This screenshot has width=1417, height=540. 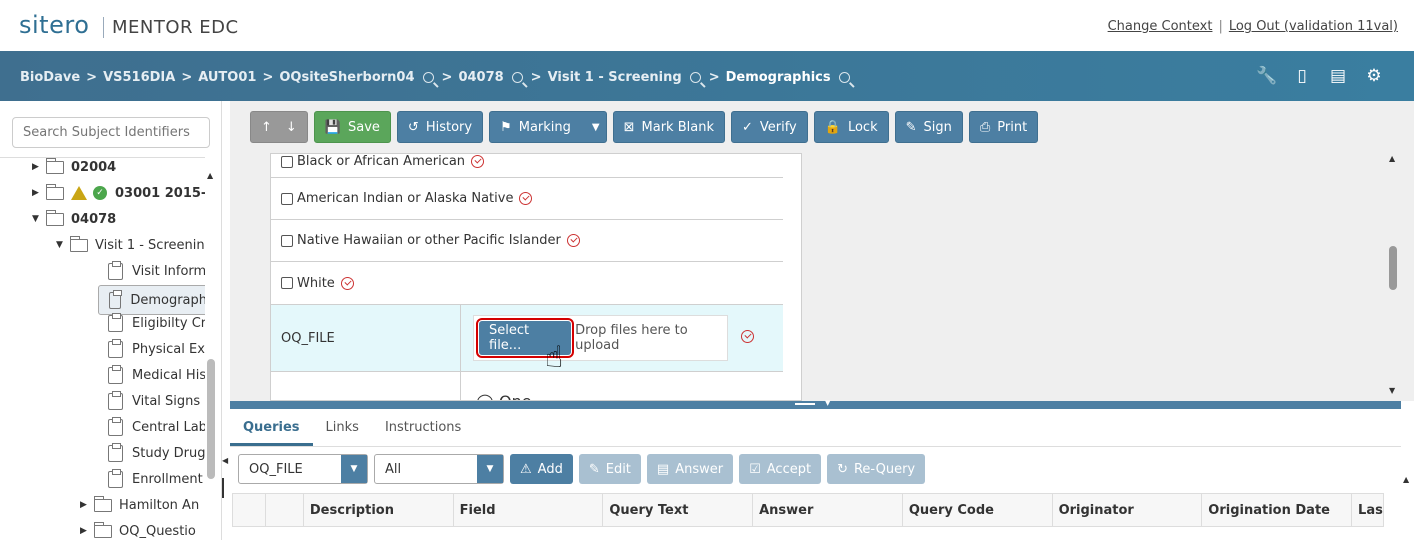 I want to click on crumb-subject: 04078, so click(x=480, y=77).